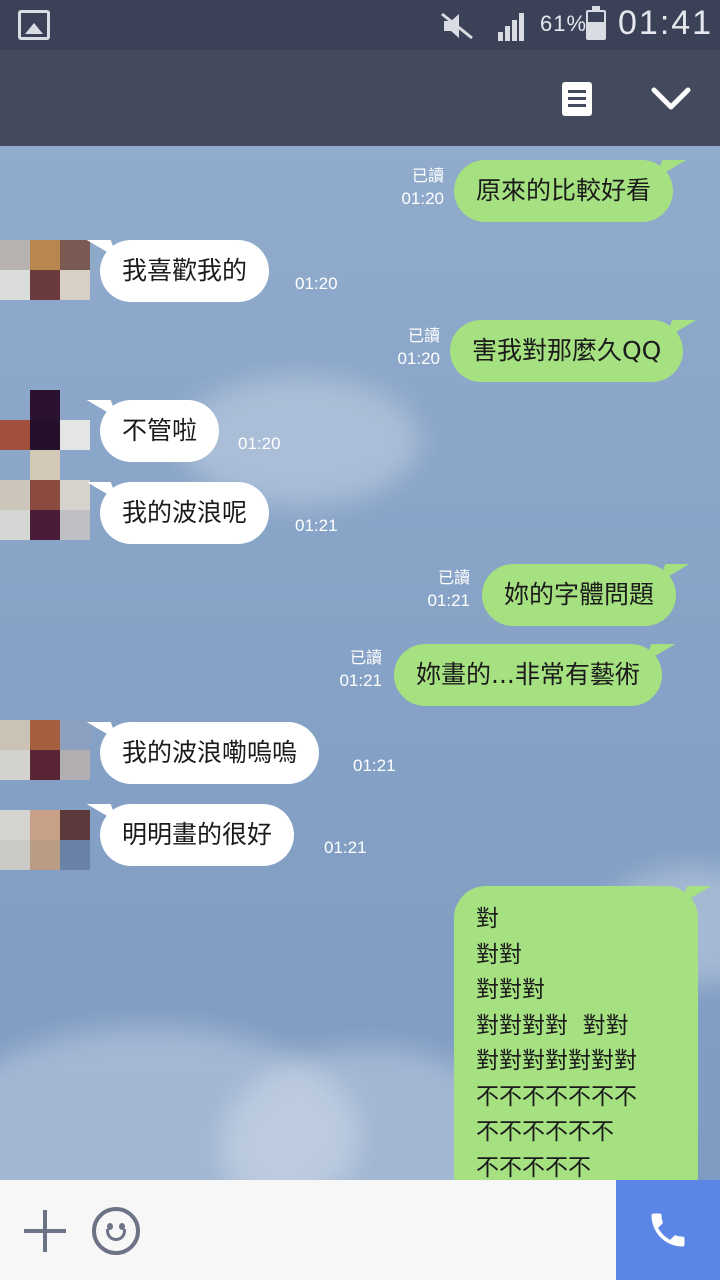 This screenshot has width=720, height=1280. I want to click on message-line: 不不不不不不, so click(545, 1132).